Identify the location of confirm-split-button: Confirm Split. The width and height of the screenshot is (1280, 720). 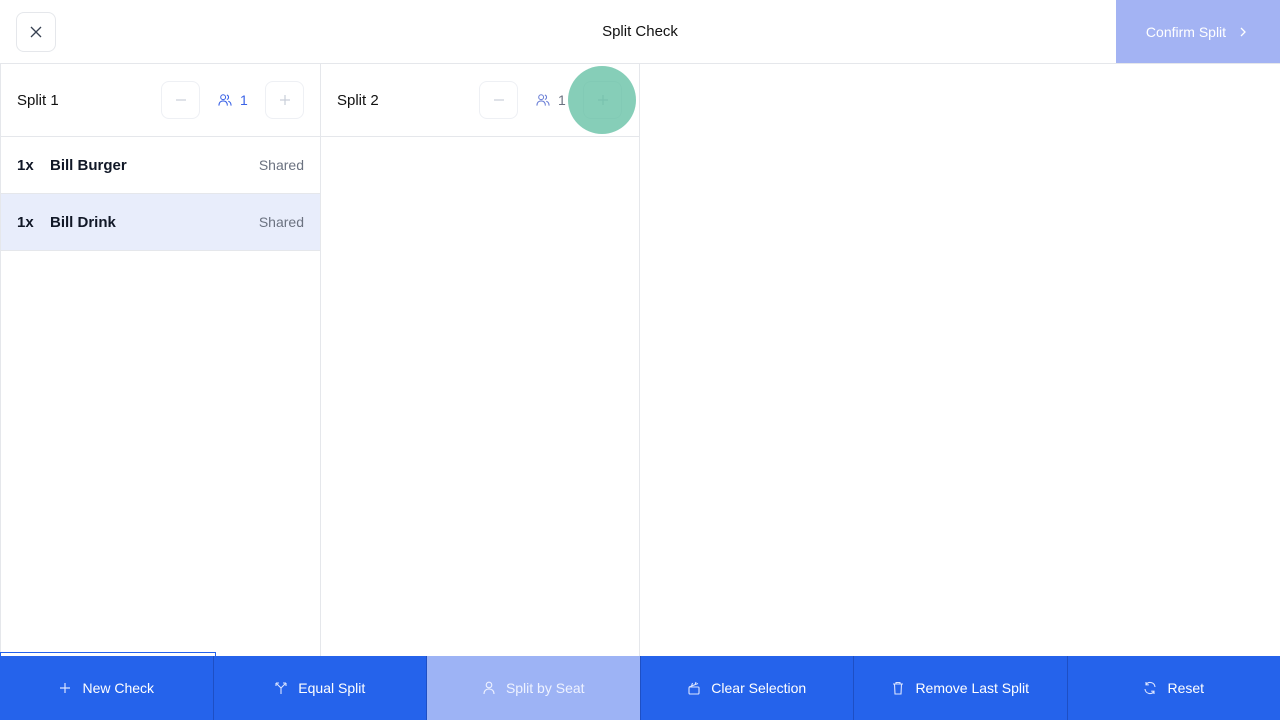
(1198, 31).